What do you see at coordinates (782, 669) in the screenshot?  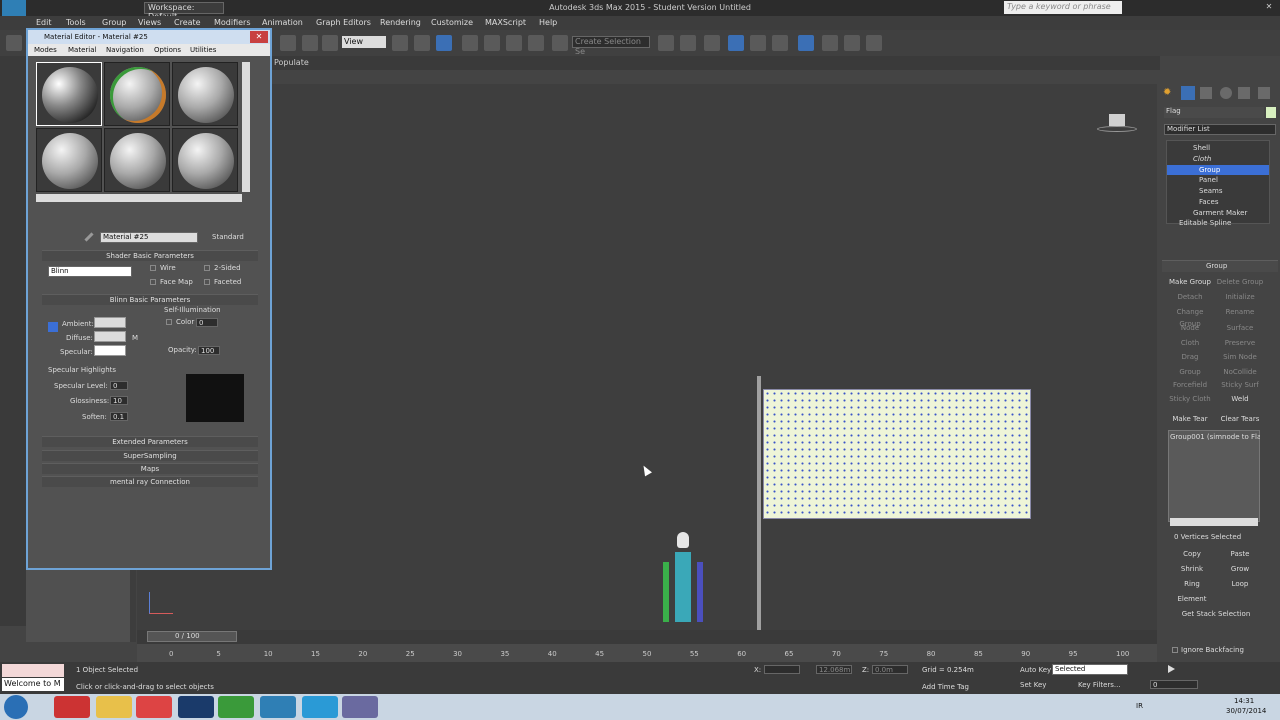 I see `x-coord-field` at bounding box center [782, 669].